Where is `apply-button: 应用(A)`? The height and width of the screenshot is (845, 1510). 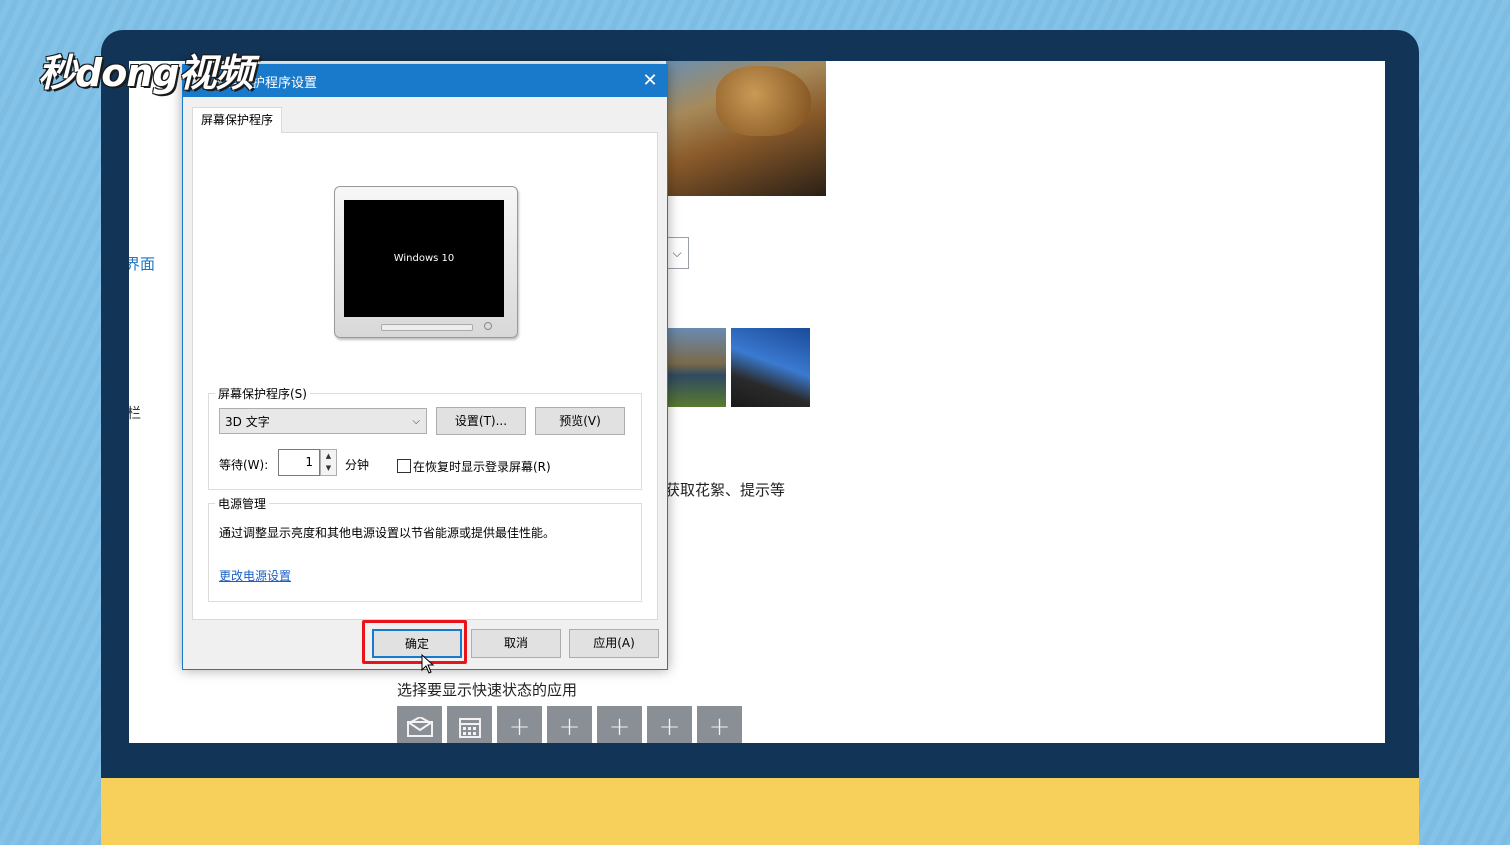
apply-button: 应用(A) is located at coordinates (614, 643).